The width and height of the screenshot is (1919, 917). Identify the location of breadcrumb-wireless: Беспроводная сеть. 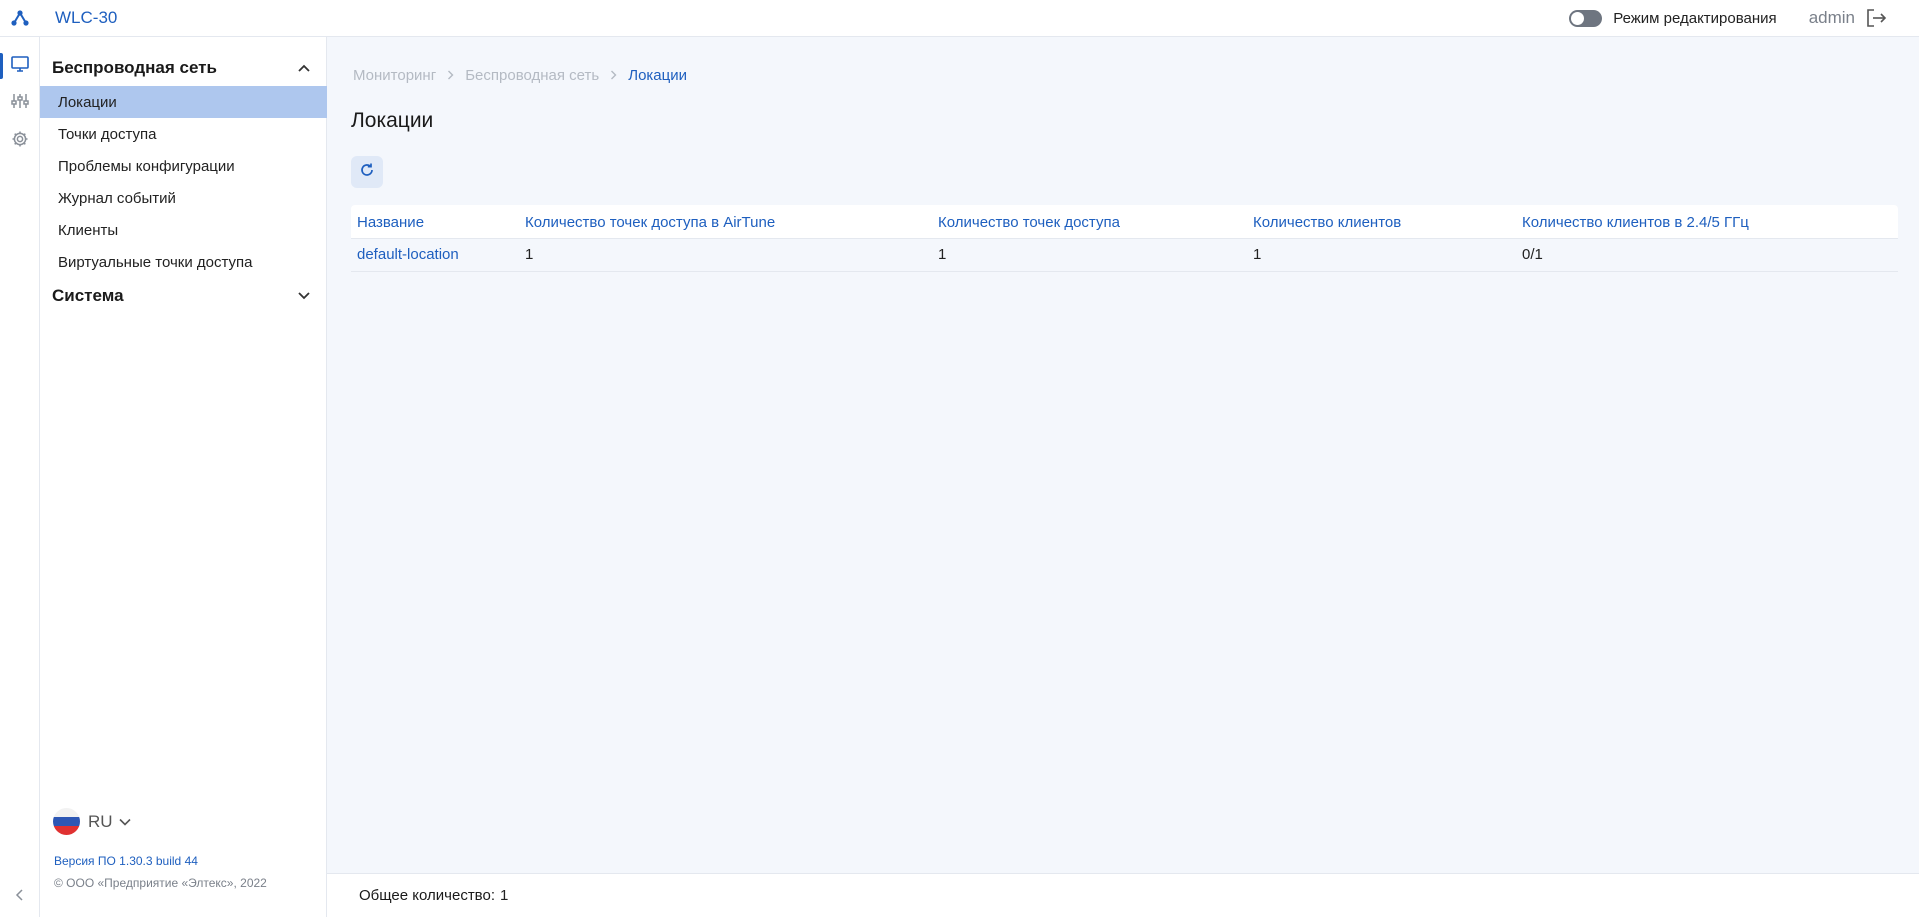
(532, 75).